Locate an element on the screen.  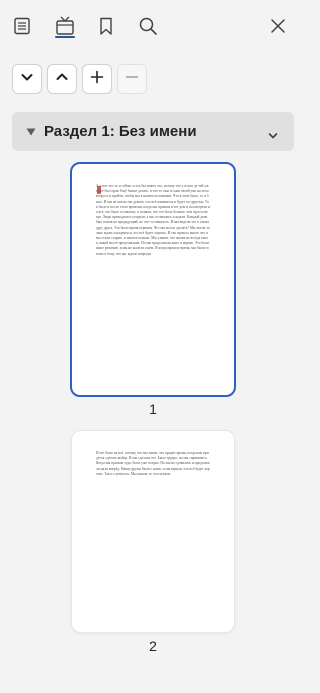
chevron-down-icon is located at coordinates (27, 79).